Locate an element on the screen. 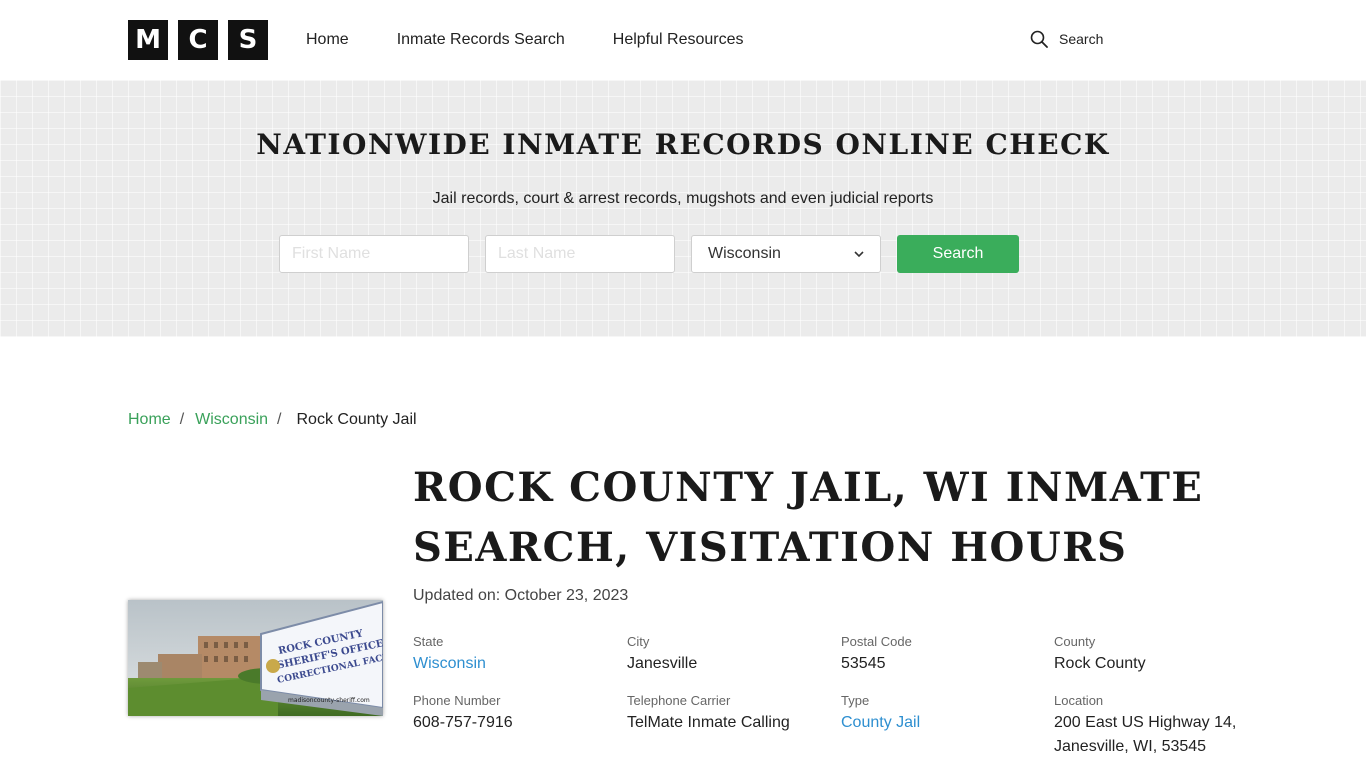 This screenshot has width=1366, height=768. type-link: County Jail is located at coordinates (946, 723).